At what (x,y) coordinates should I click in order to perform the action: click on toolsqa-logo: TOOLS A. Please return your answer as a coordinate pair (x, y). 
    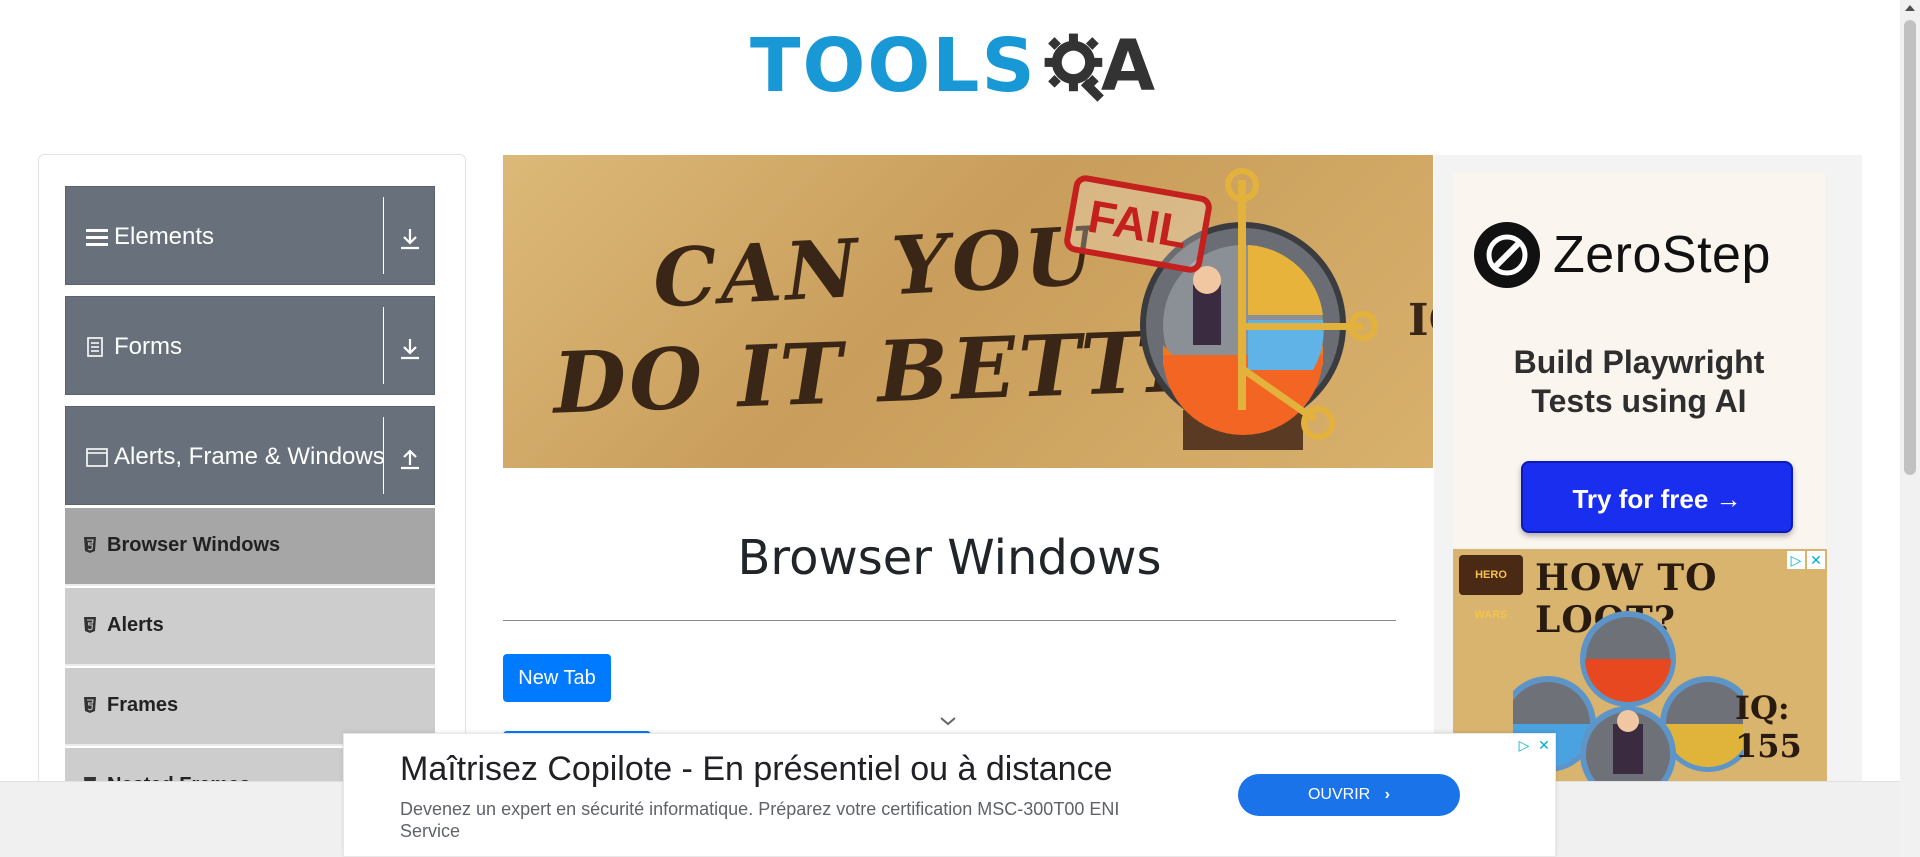
    Looking at the image, I should click on (952, 66).